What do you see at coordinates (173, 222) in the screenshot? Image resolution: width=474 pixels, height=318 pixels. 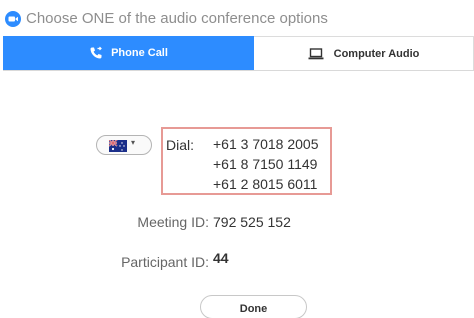 I see `meeting-id-label: Meeting ID:` at bounding box center [173, 222].